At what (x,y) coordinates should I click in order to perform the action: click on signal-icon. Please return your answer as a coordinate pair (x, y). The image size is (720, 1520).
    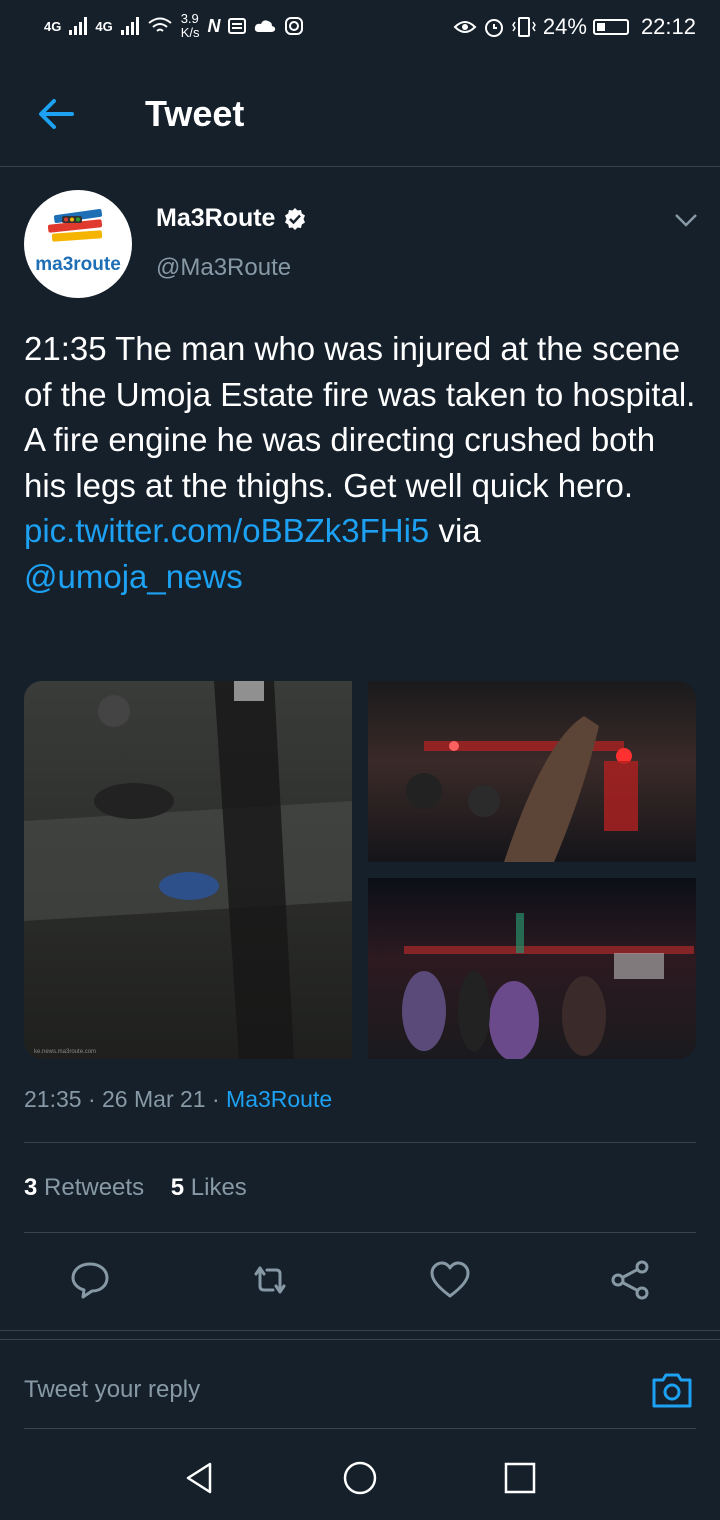
    Looking at the image, I should click on (78, 26).